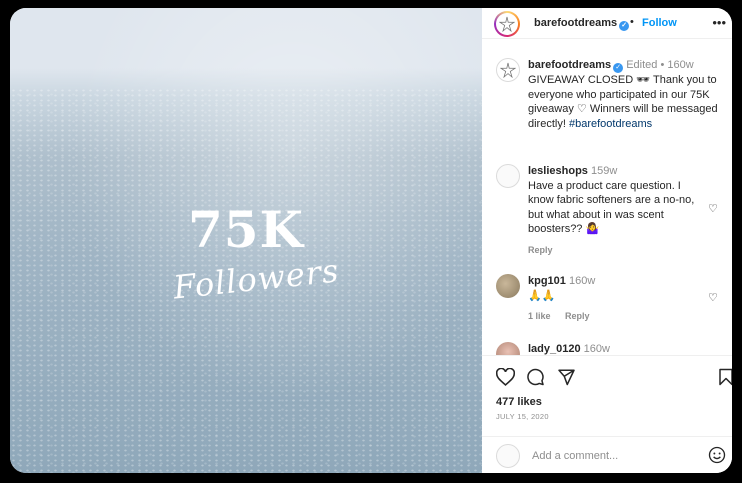 Image resolution: width=742 pixels, height=483 pixels. Describe the element at coordinates (575, 23) in the screenshot. I see `header-username-text: barefootdreams` at that location.